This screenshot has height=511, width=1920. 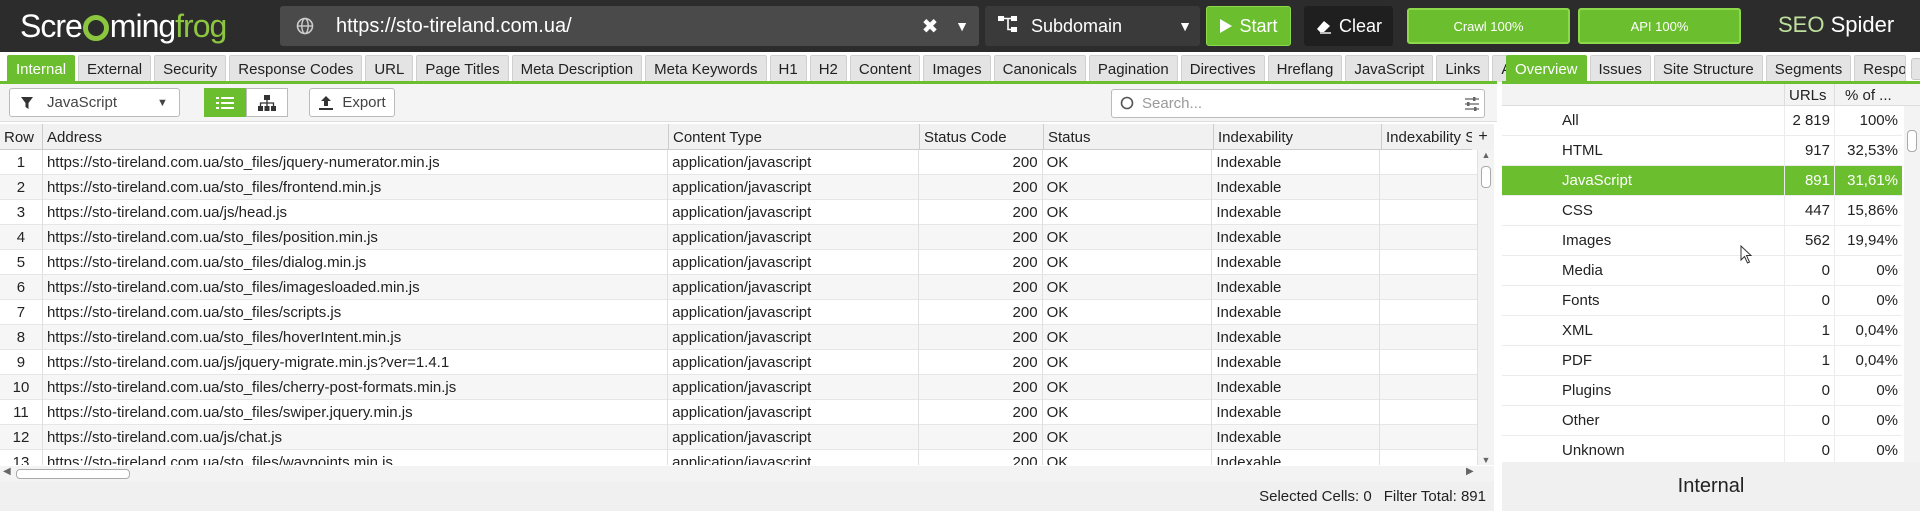 I want to click on tab-page-titles: Page Titles, so click(x=462, y=68).